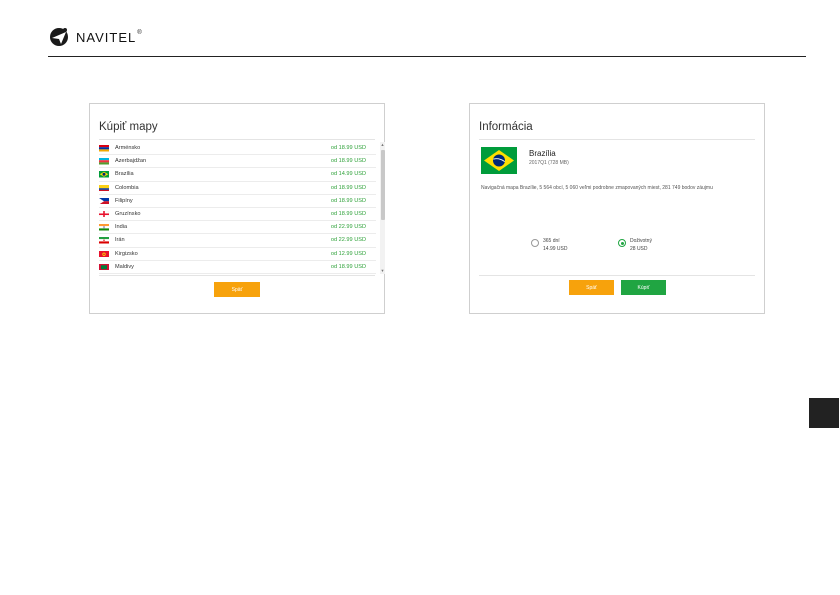 Image resolution: width=840 pixels, height=595 pixels. I want to click on header-divider, so click(427, 56).